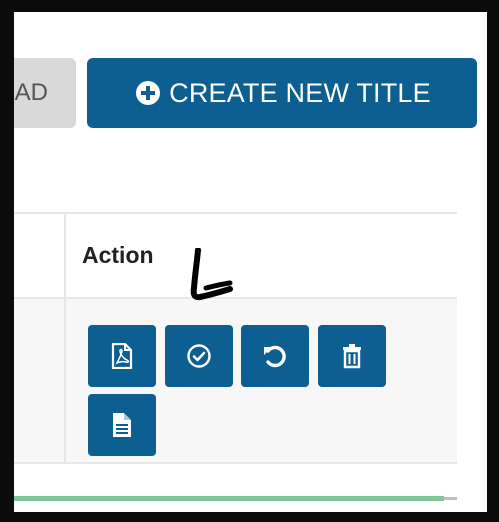 The image size is (499, 522). I want to click on create-new-title-label: CREATE NEW TITLE, so click(300, 92).